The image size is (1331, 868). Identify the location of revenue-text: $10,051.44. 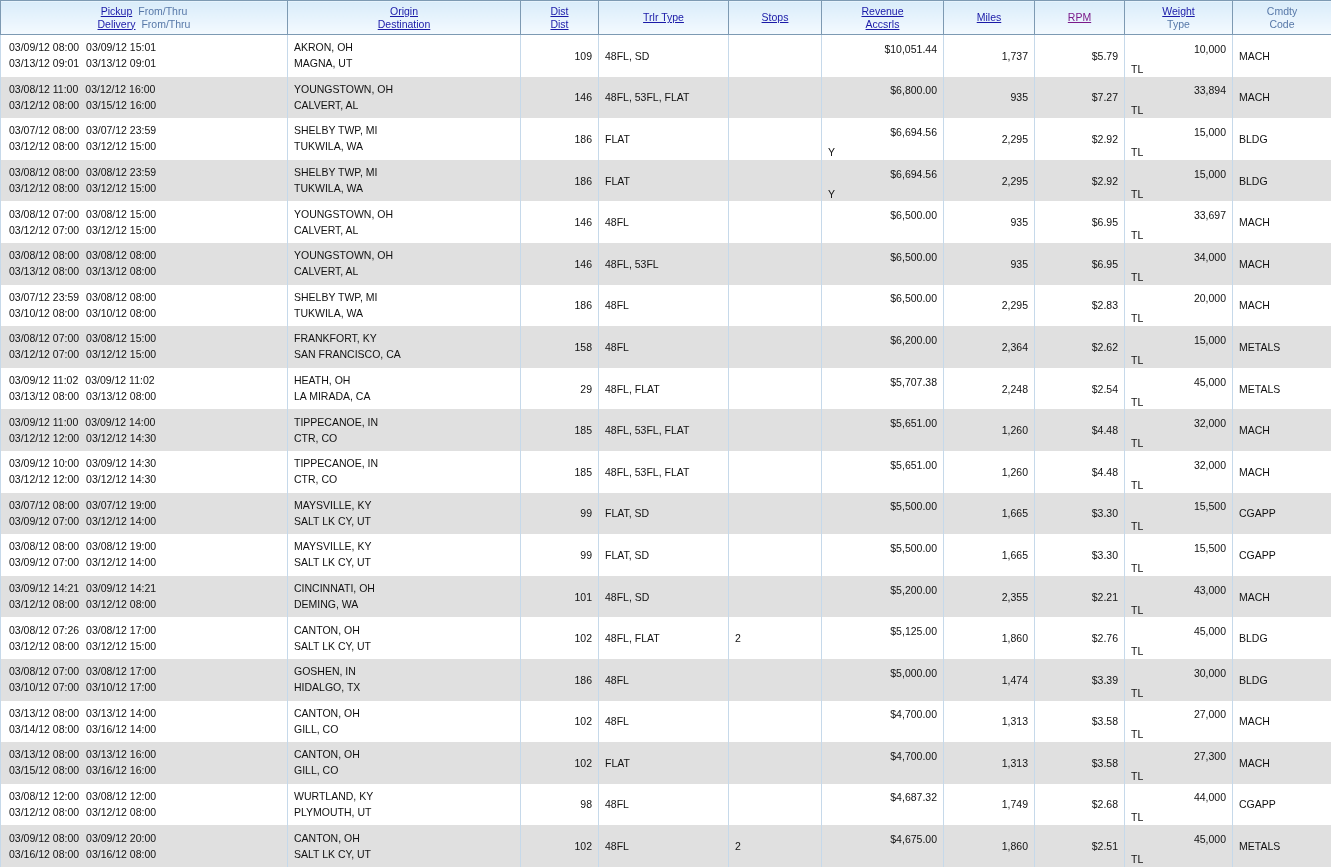
(910, 49).